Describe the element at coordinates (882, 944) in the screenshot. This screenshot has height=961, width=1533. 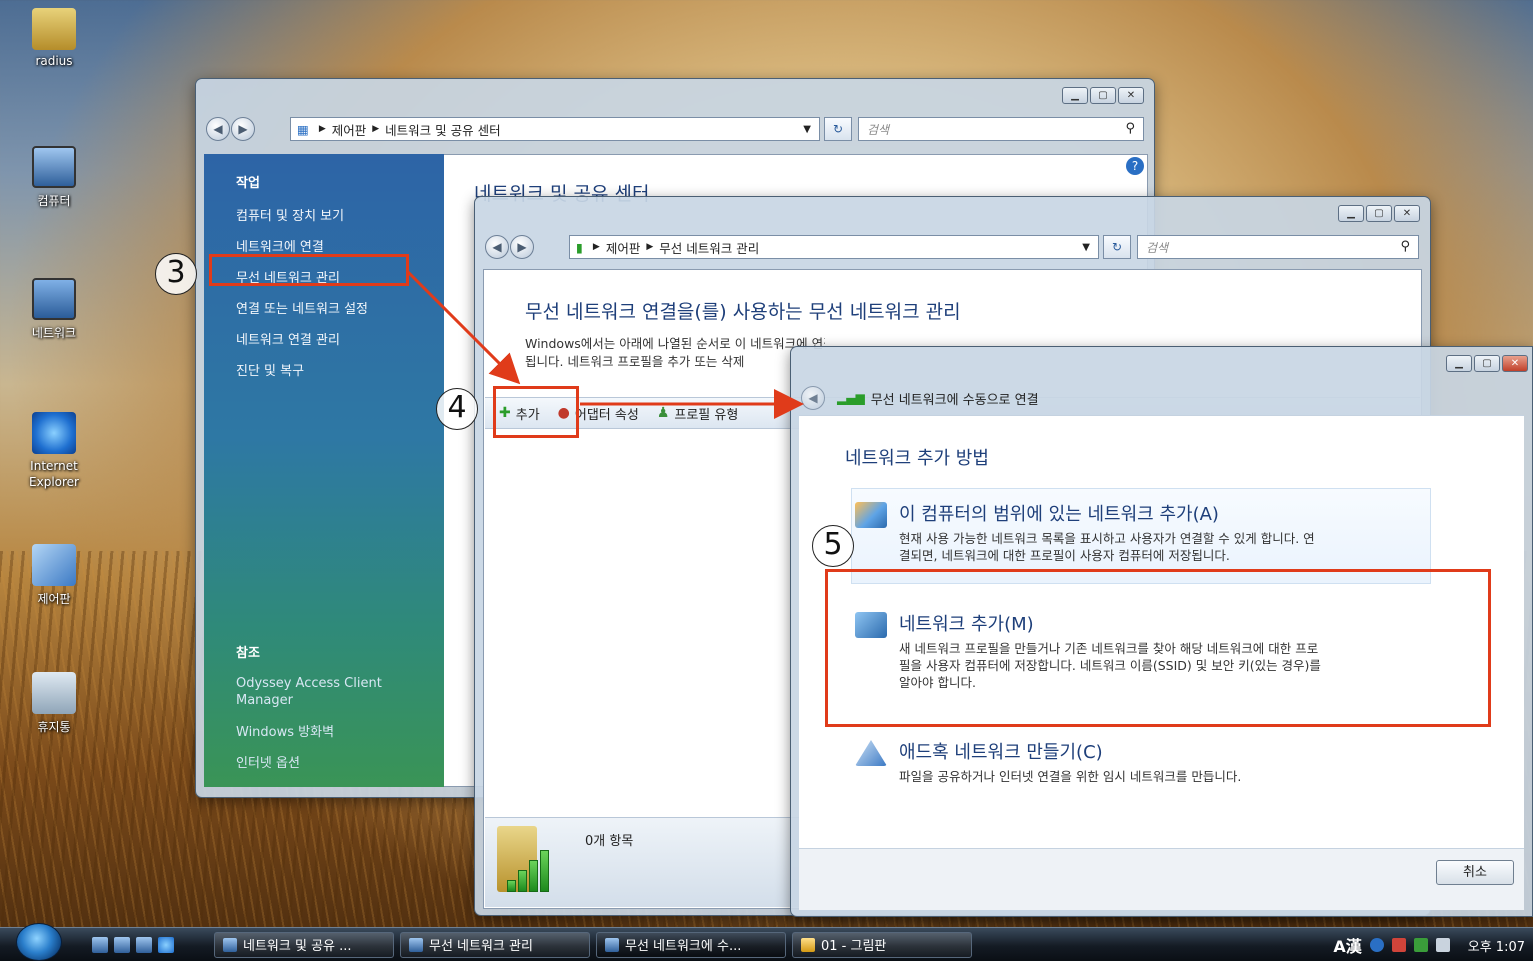
I see `taskbar-button-paint: 01 - 그림판` at that location.